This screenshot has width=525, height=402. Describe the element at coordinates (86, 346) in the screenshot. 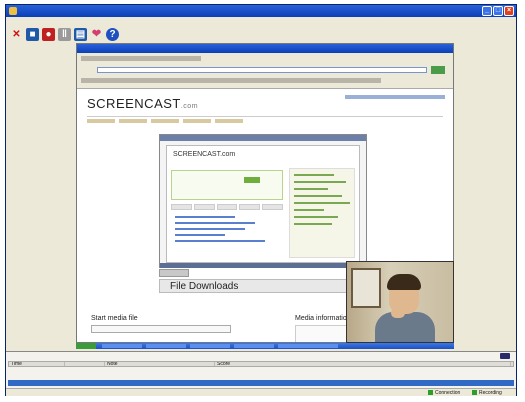

I see `remote-start-button` at that location.